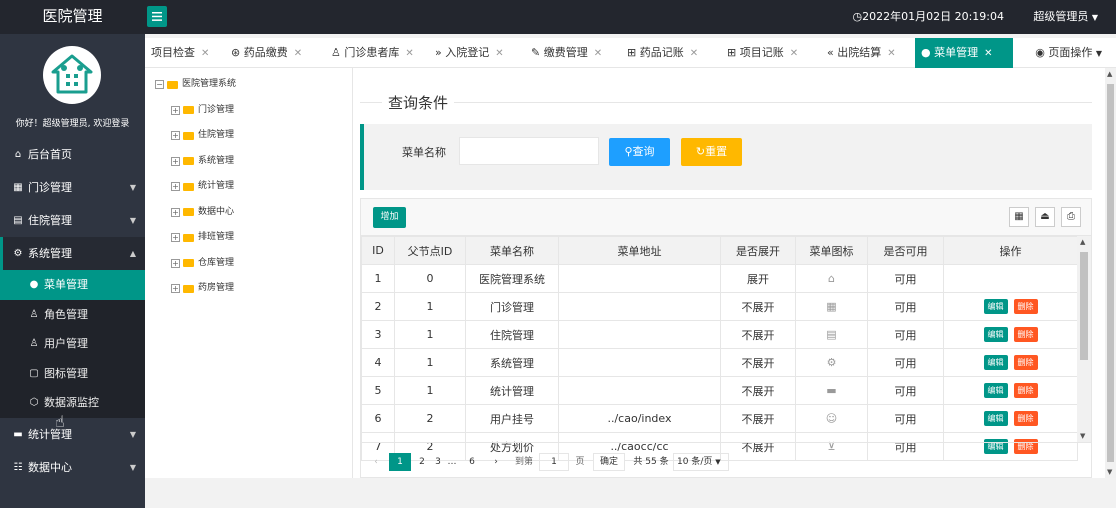  Describe the element at coordinates (512, 250) in the screenshot. I see `column-header: 菜单名称` at that location.